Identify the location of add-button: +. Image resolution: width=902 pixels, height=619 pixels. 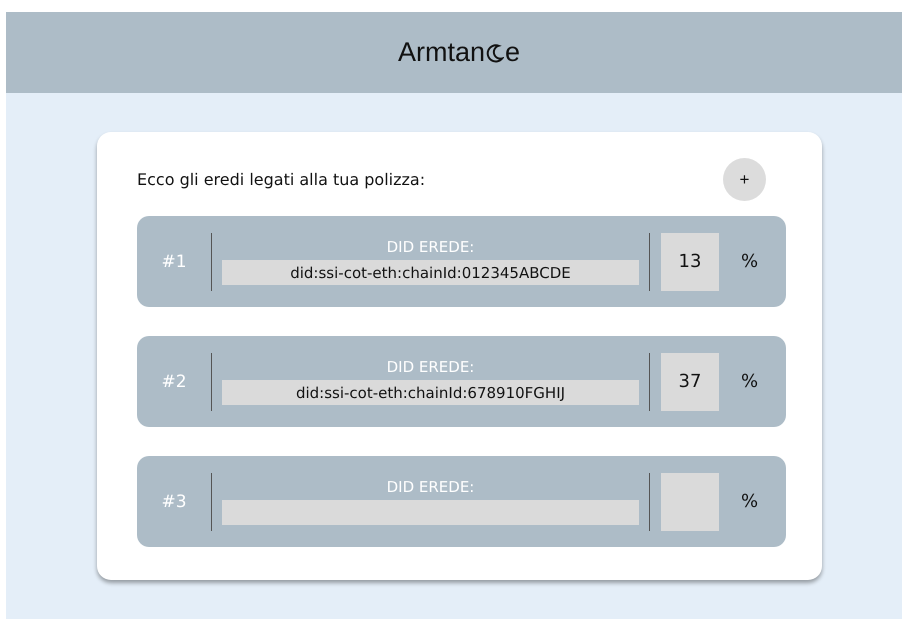
(744, 179).